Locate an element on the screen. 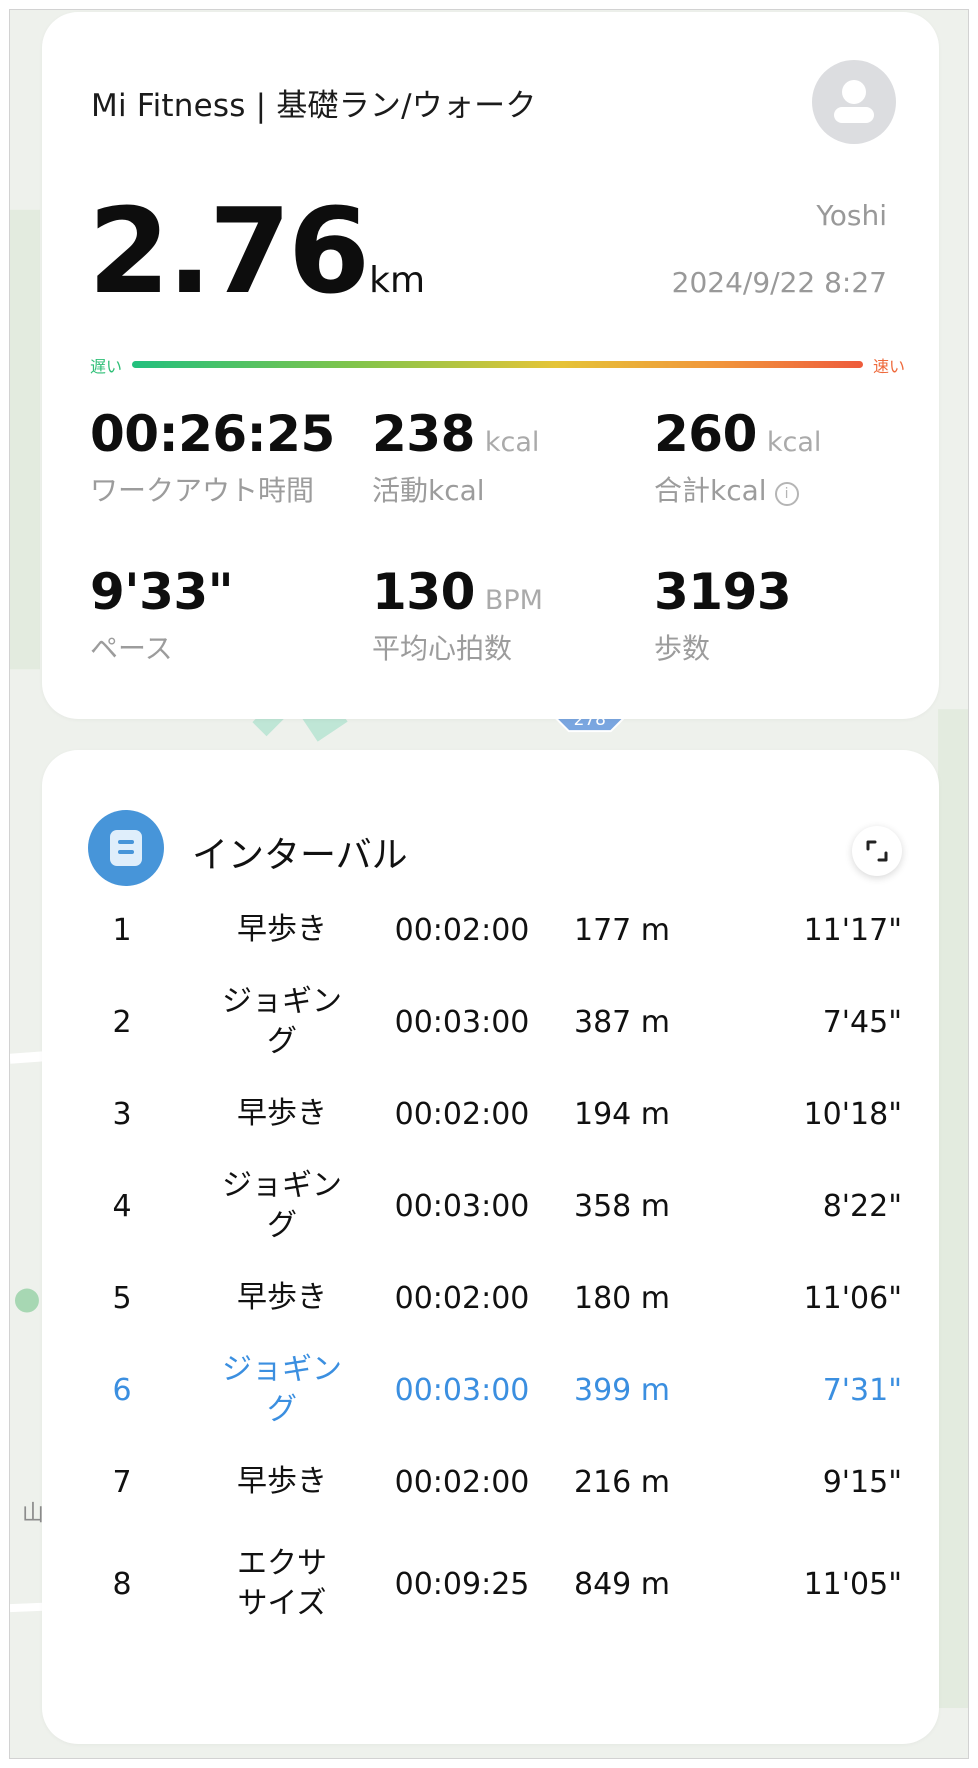 This screenshot has height=1768, width=978. stat-total-kcal: 260 kcal 合計kcal i is located at coordinates (738, 456).